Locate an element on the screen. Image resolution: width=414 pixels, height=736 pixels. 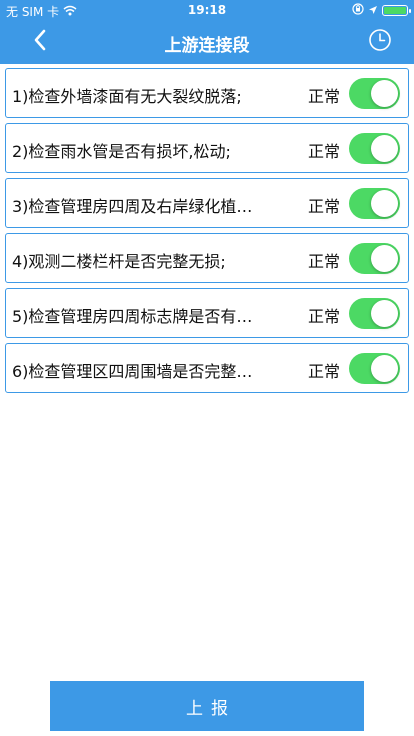
nav-bar: 上游连接段 is located at coordinates (207, 42).